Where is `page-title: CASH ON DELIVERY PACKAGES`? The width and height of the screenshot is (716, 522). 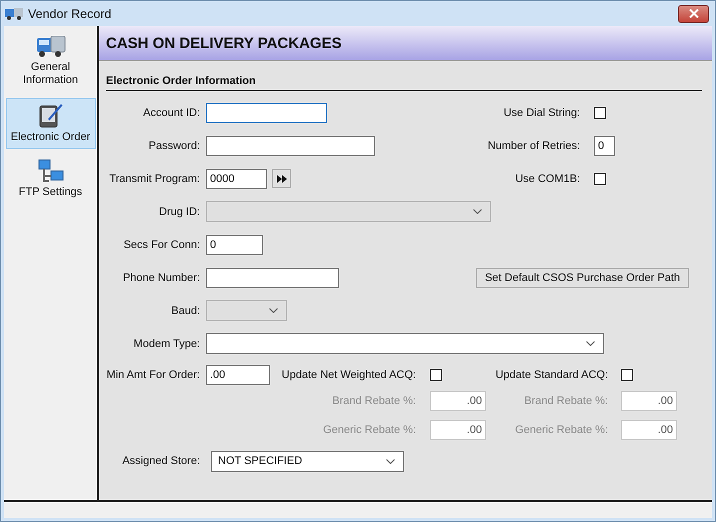 page-title: CASH ON DELIVERY PACKAGES is located at coordinates (224, 43).